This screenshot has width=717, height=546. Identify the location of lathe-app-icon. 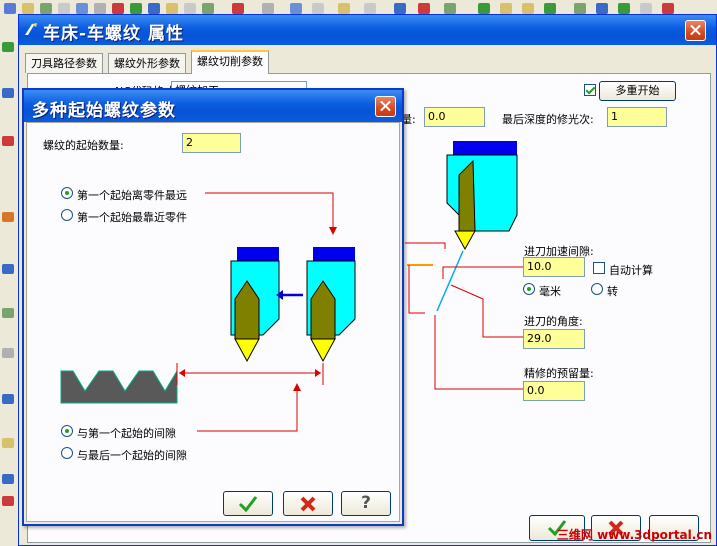
(31, 29).